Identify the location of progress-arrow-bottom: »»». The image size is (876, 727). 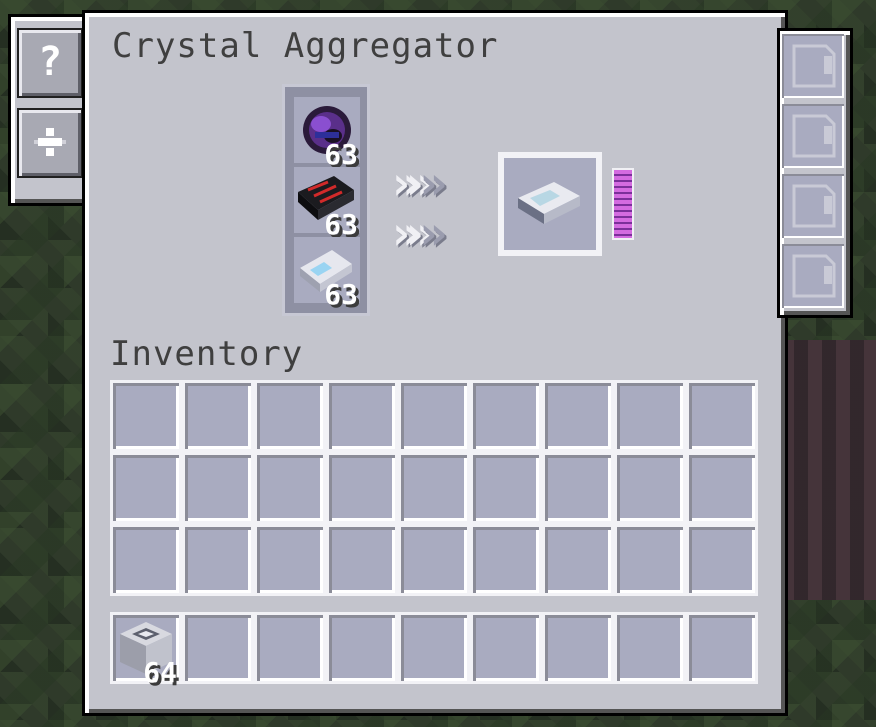
(419, 233).